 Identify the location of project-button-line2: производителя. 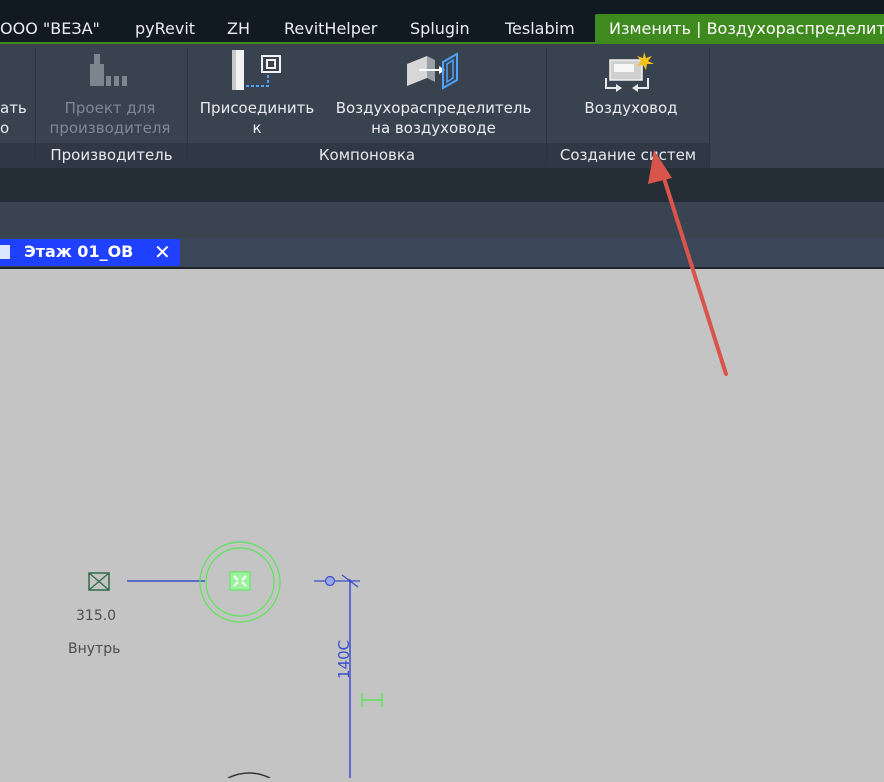
(110, 128).